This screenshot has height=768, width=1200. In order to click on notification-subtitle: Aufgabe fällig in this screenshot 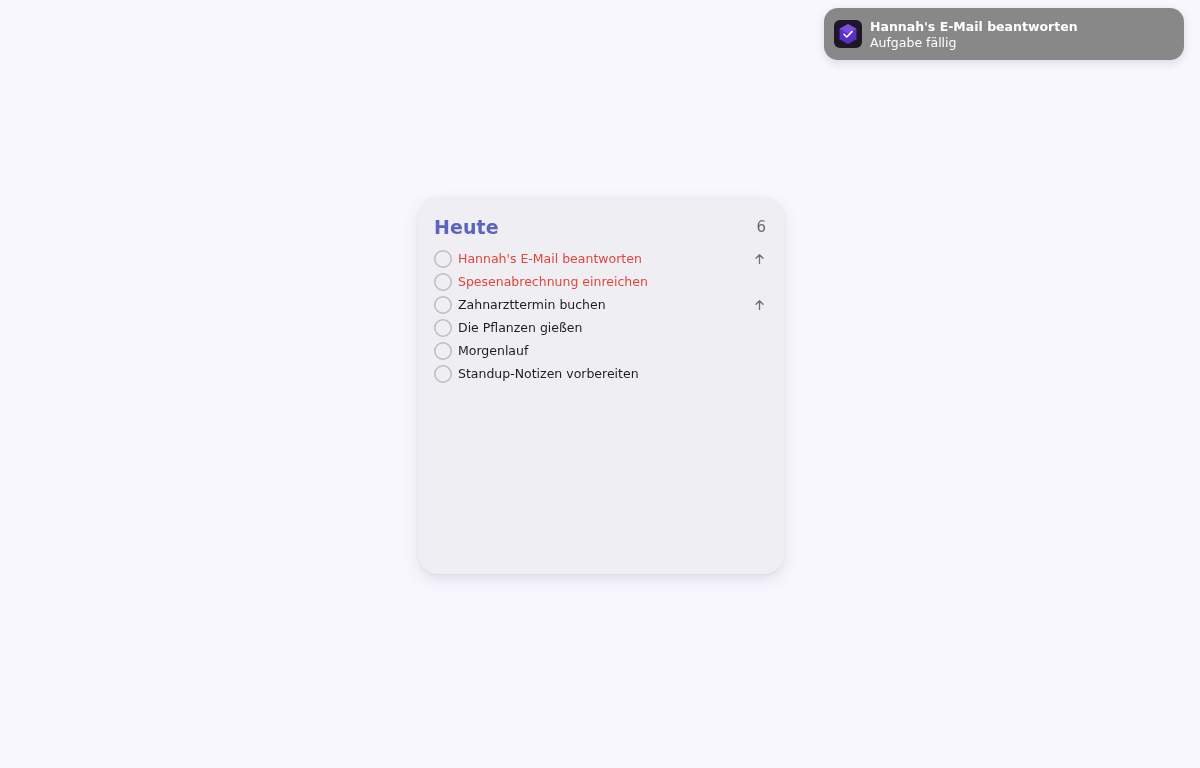, I will do `click(914, 42)`.